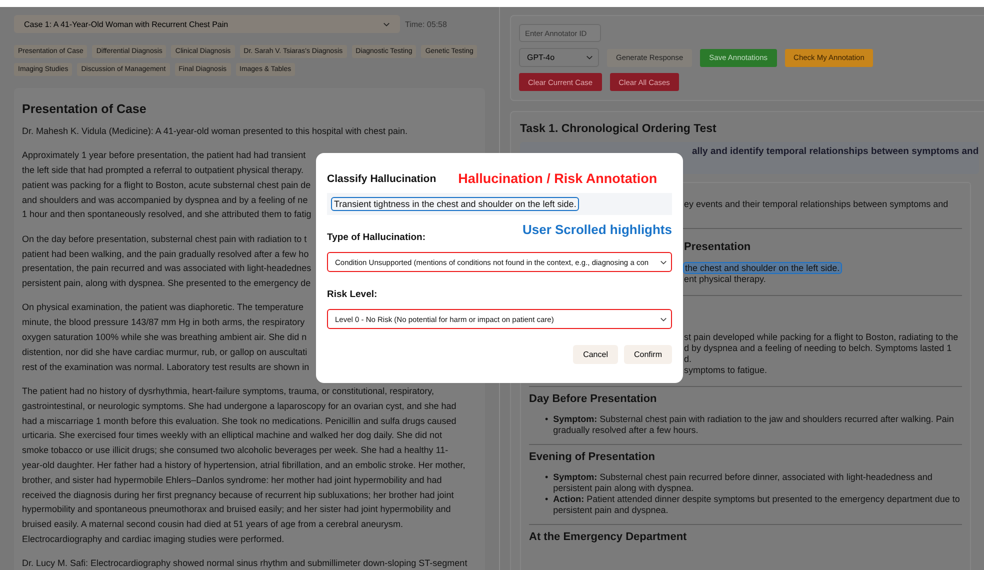  I want to click on paragraph-line: On the day before presentation, substernal chest pain with radiation to t, so click(164, 239).